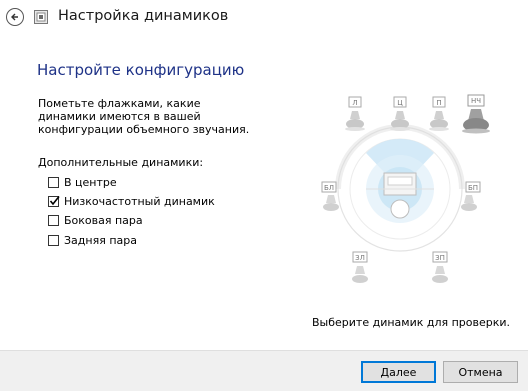 The width and height of the screenshot is (528, 391). What do you see at coordinates (480, 372) in the screenshot?
I see `cancel-button: Отмена` at bounding box center [480, 372].